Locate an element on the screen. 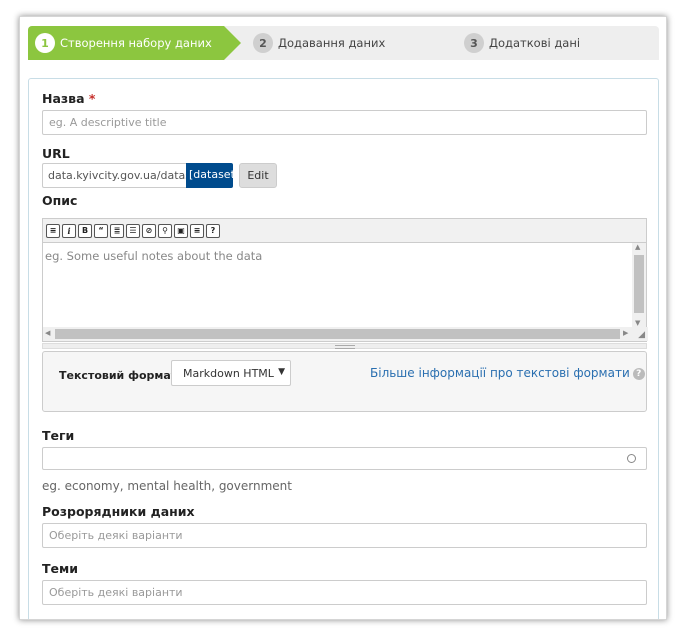  text-format-more-info: Більше інформації про текстові формати? is located at coordinates (507, 373).